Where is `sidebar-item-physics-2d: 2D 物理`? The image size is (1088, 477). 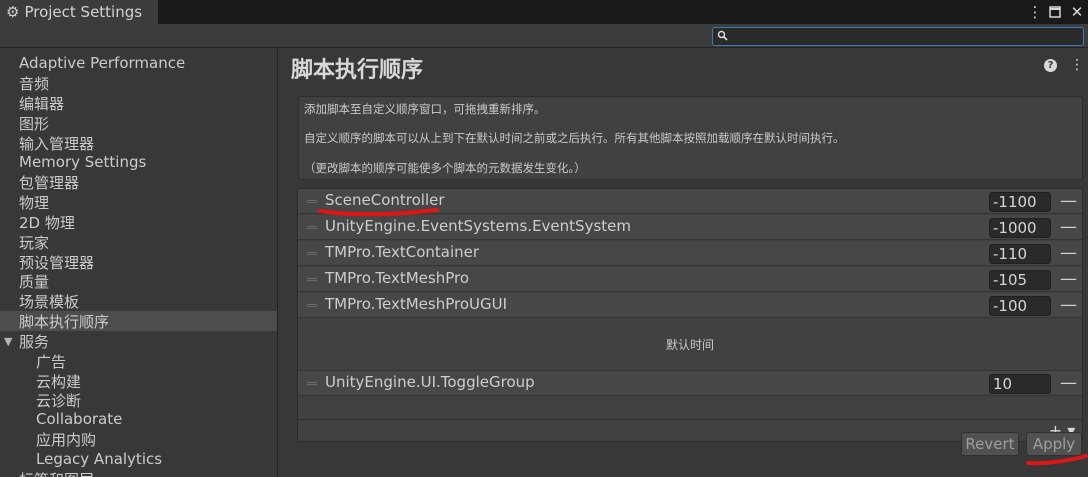
sidebar-item-physics-2d: 2D 物理 is located at coordinates (138, 222).